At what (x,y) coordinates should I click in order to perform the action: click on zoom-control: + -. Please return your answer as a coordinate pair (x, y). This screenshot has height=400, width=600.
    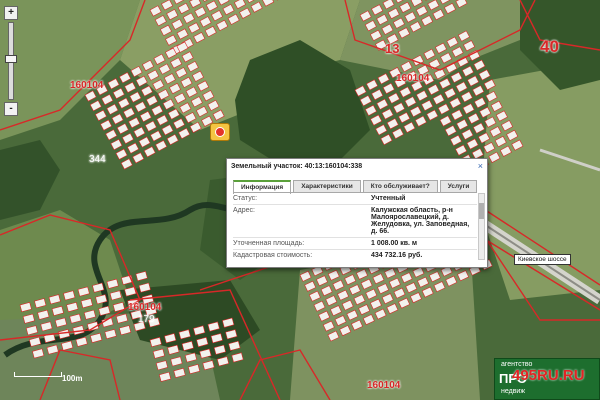
    Looking at the image, I should click on (11, 61).